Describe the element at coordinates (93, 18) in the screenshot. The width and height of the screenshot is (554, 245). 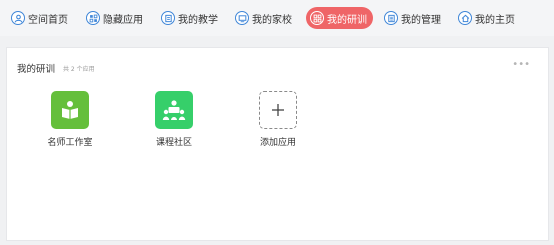
I see `hidden-apps-icon` at that location.